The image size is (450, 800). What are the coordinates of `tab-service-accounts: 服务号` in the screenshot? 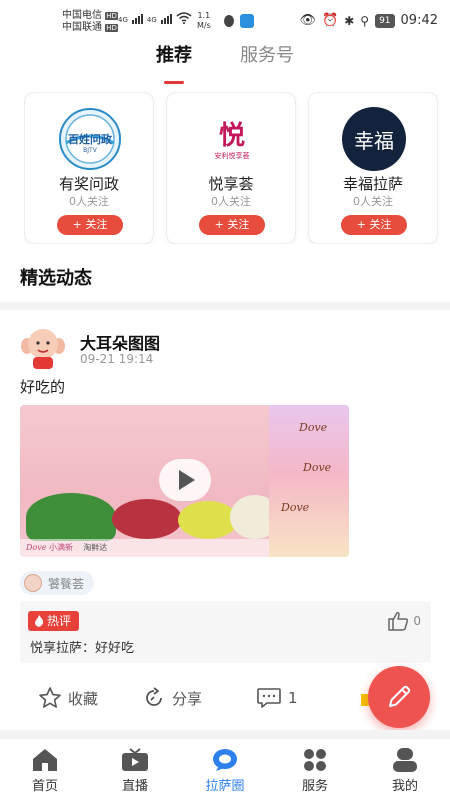 It's located at (267, 61).